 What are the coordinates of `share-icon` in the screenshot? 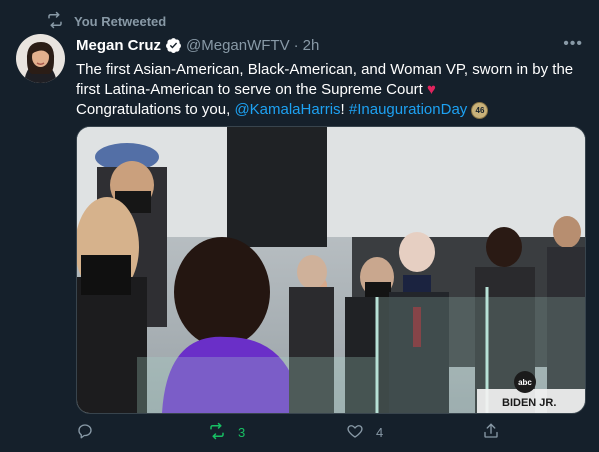 It's located at (491, 432).